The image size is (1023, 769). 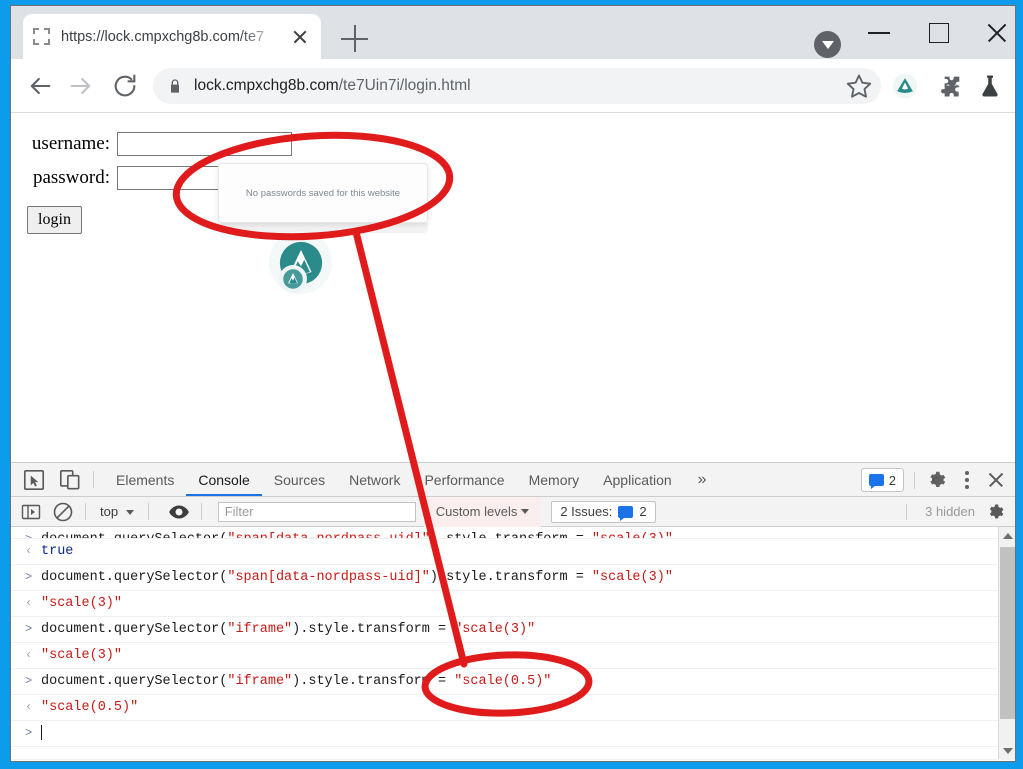 I want to click on username-label: username:, so click(x=70, y=143).